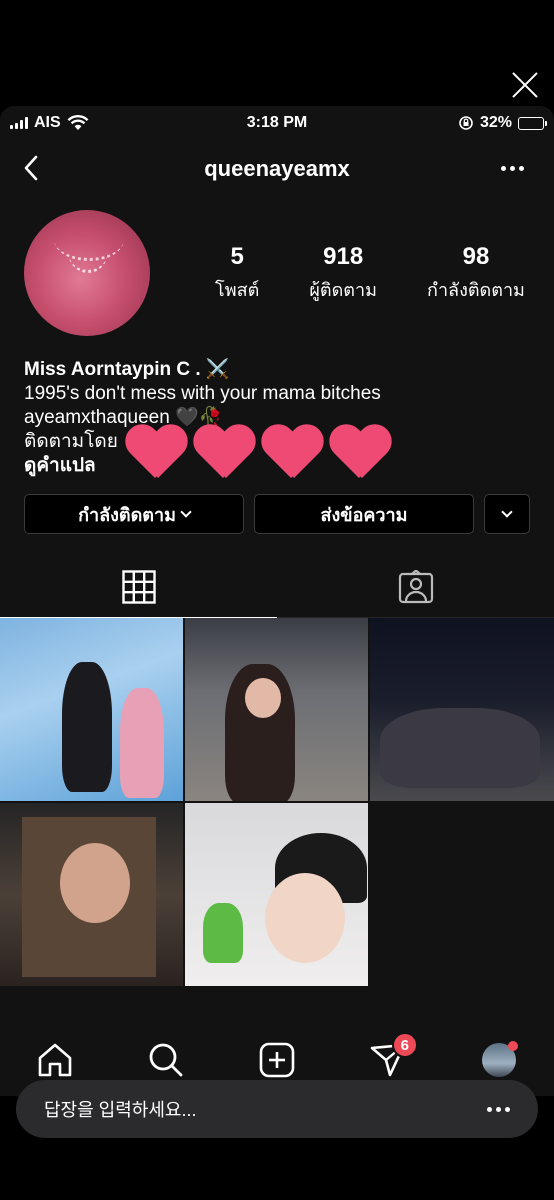  Describe the element at coordinates (32, 168) in the screenshot. I see `back-chevron-icon` at that location.